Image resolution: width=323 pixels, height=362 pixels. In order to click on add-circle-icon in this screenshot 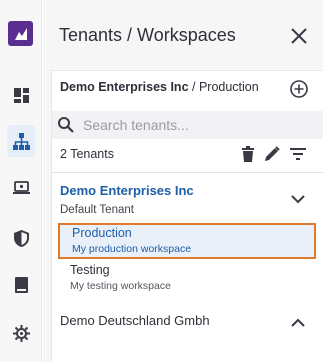, I will do `click(299, 89)`.